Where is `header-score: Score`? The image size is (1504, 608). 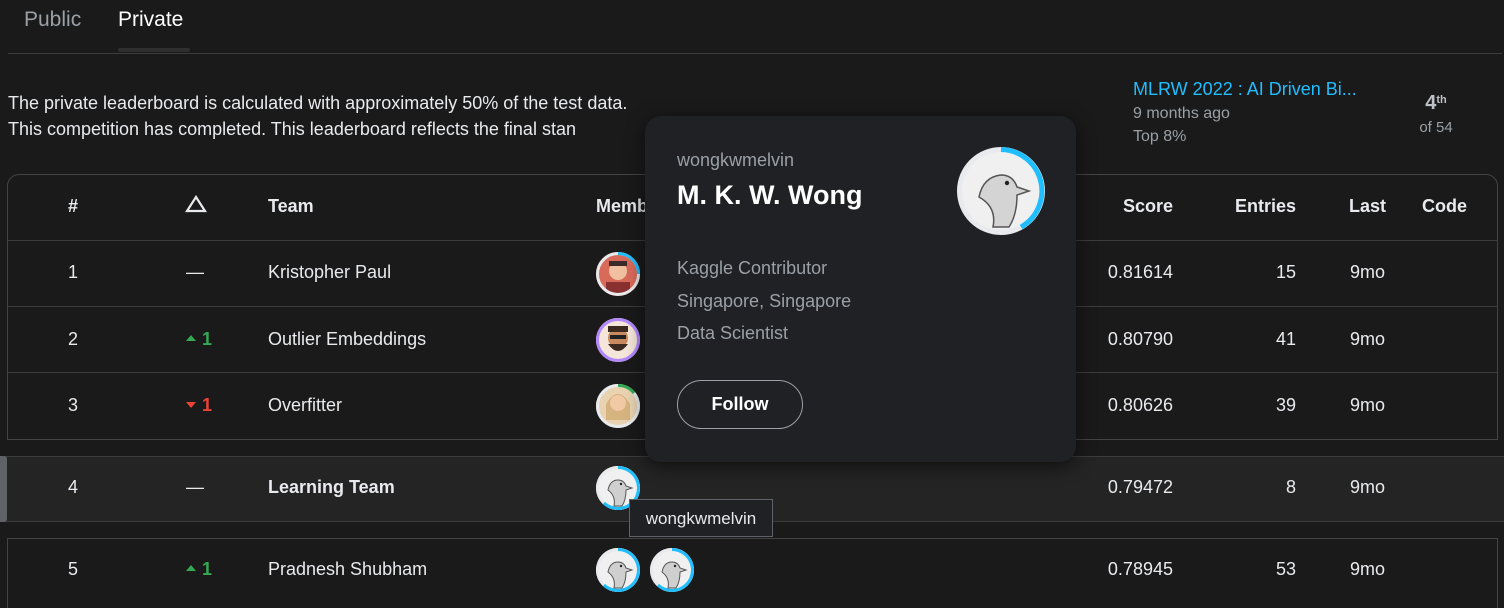
header-score: Score is located at coordinates (1136, 206).